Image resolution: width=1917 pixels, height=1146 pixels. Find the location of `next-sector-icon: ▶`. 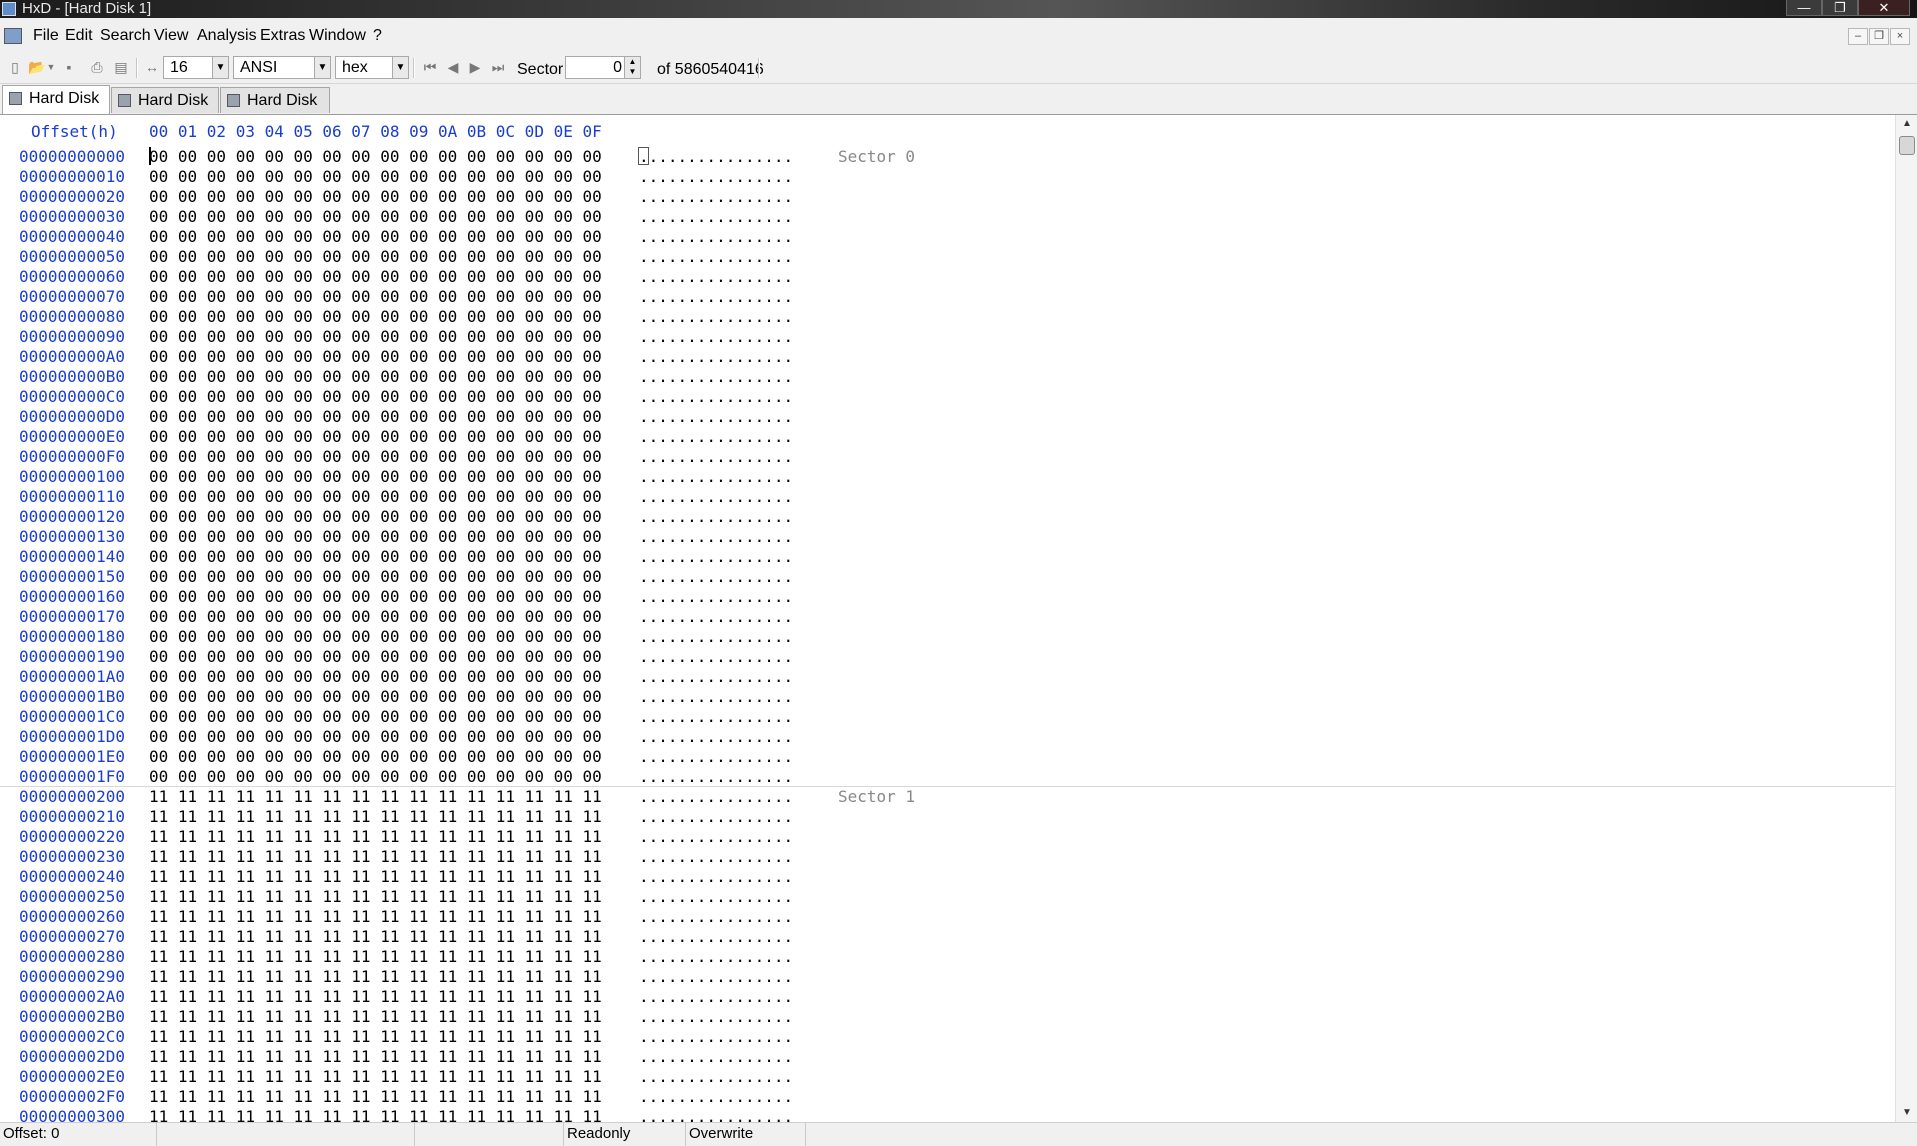

next-sector-icon: ▶ is located at coordinates (475, 67).